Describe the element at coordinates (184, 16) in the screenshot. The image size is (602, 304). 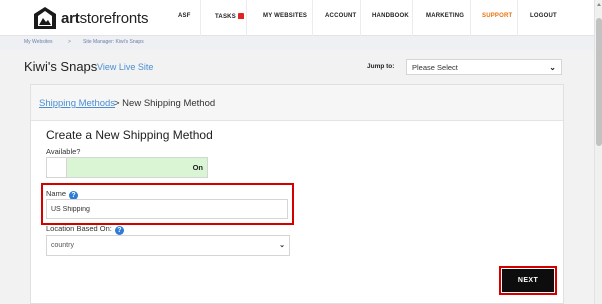
I see `nav-asf: ASF` at that location.